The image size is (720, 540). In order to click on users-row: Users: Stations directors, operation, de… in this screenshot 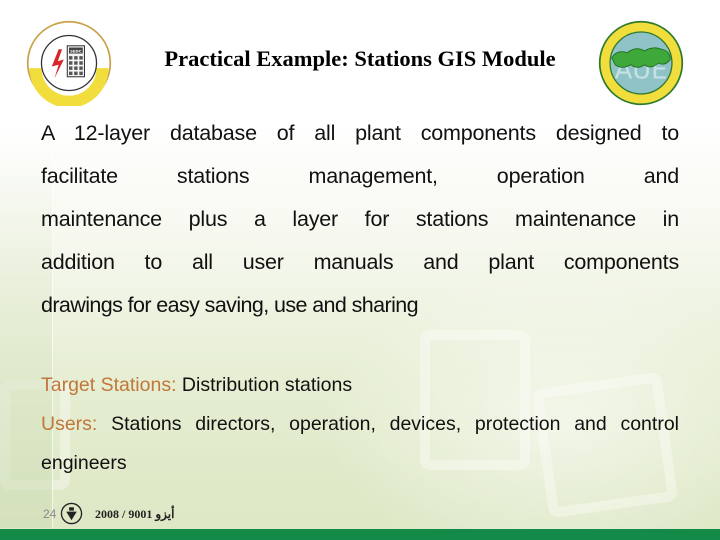, I will do `click(360, 444)`.